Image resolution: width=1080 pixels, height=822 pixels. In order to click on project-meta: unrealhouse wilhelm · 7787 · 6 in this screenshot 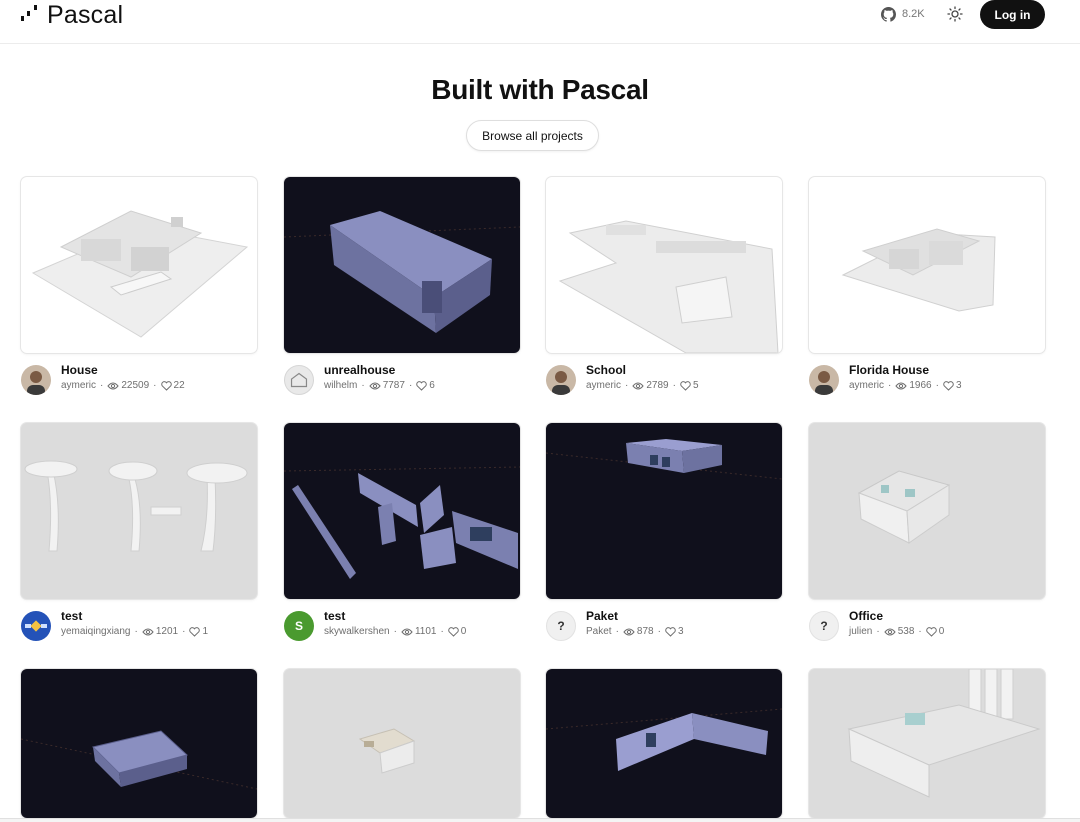, I will do `click(402, 385)`.